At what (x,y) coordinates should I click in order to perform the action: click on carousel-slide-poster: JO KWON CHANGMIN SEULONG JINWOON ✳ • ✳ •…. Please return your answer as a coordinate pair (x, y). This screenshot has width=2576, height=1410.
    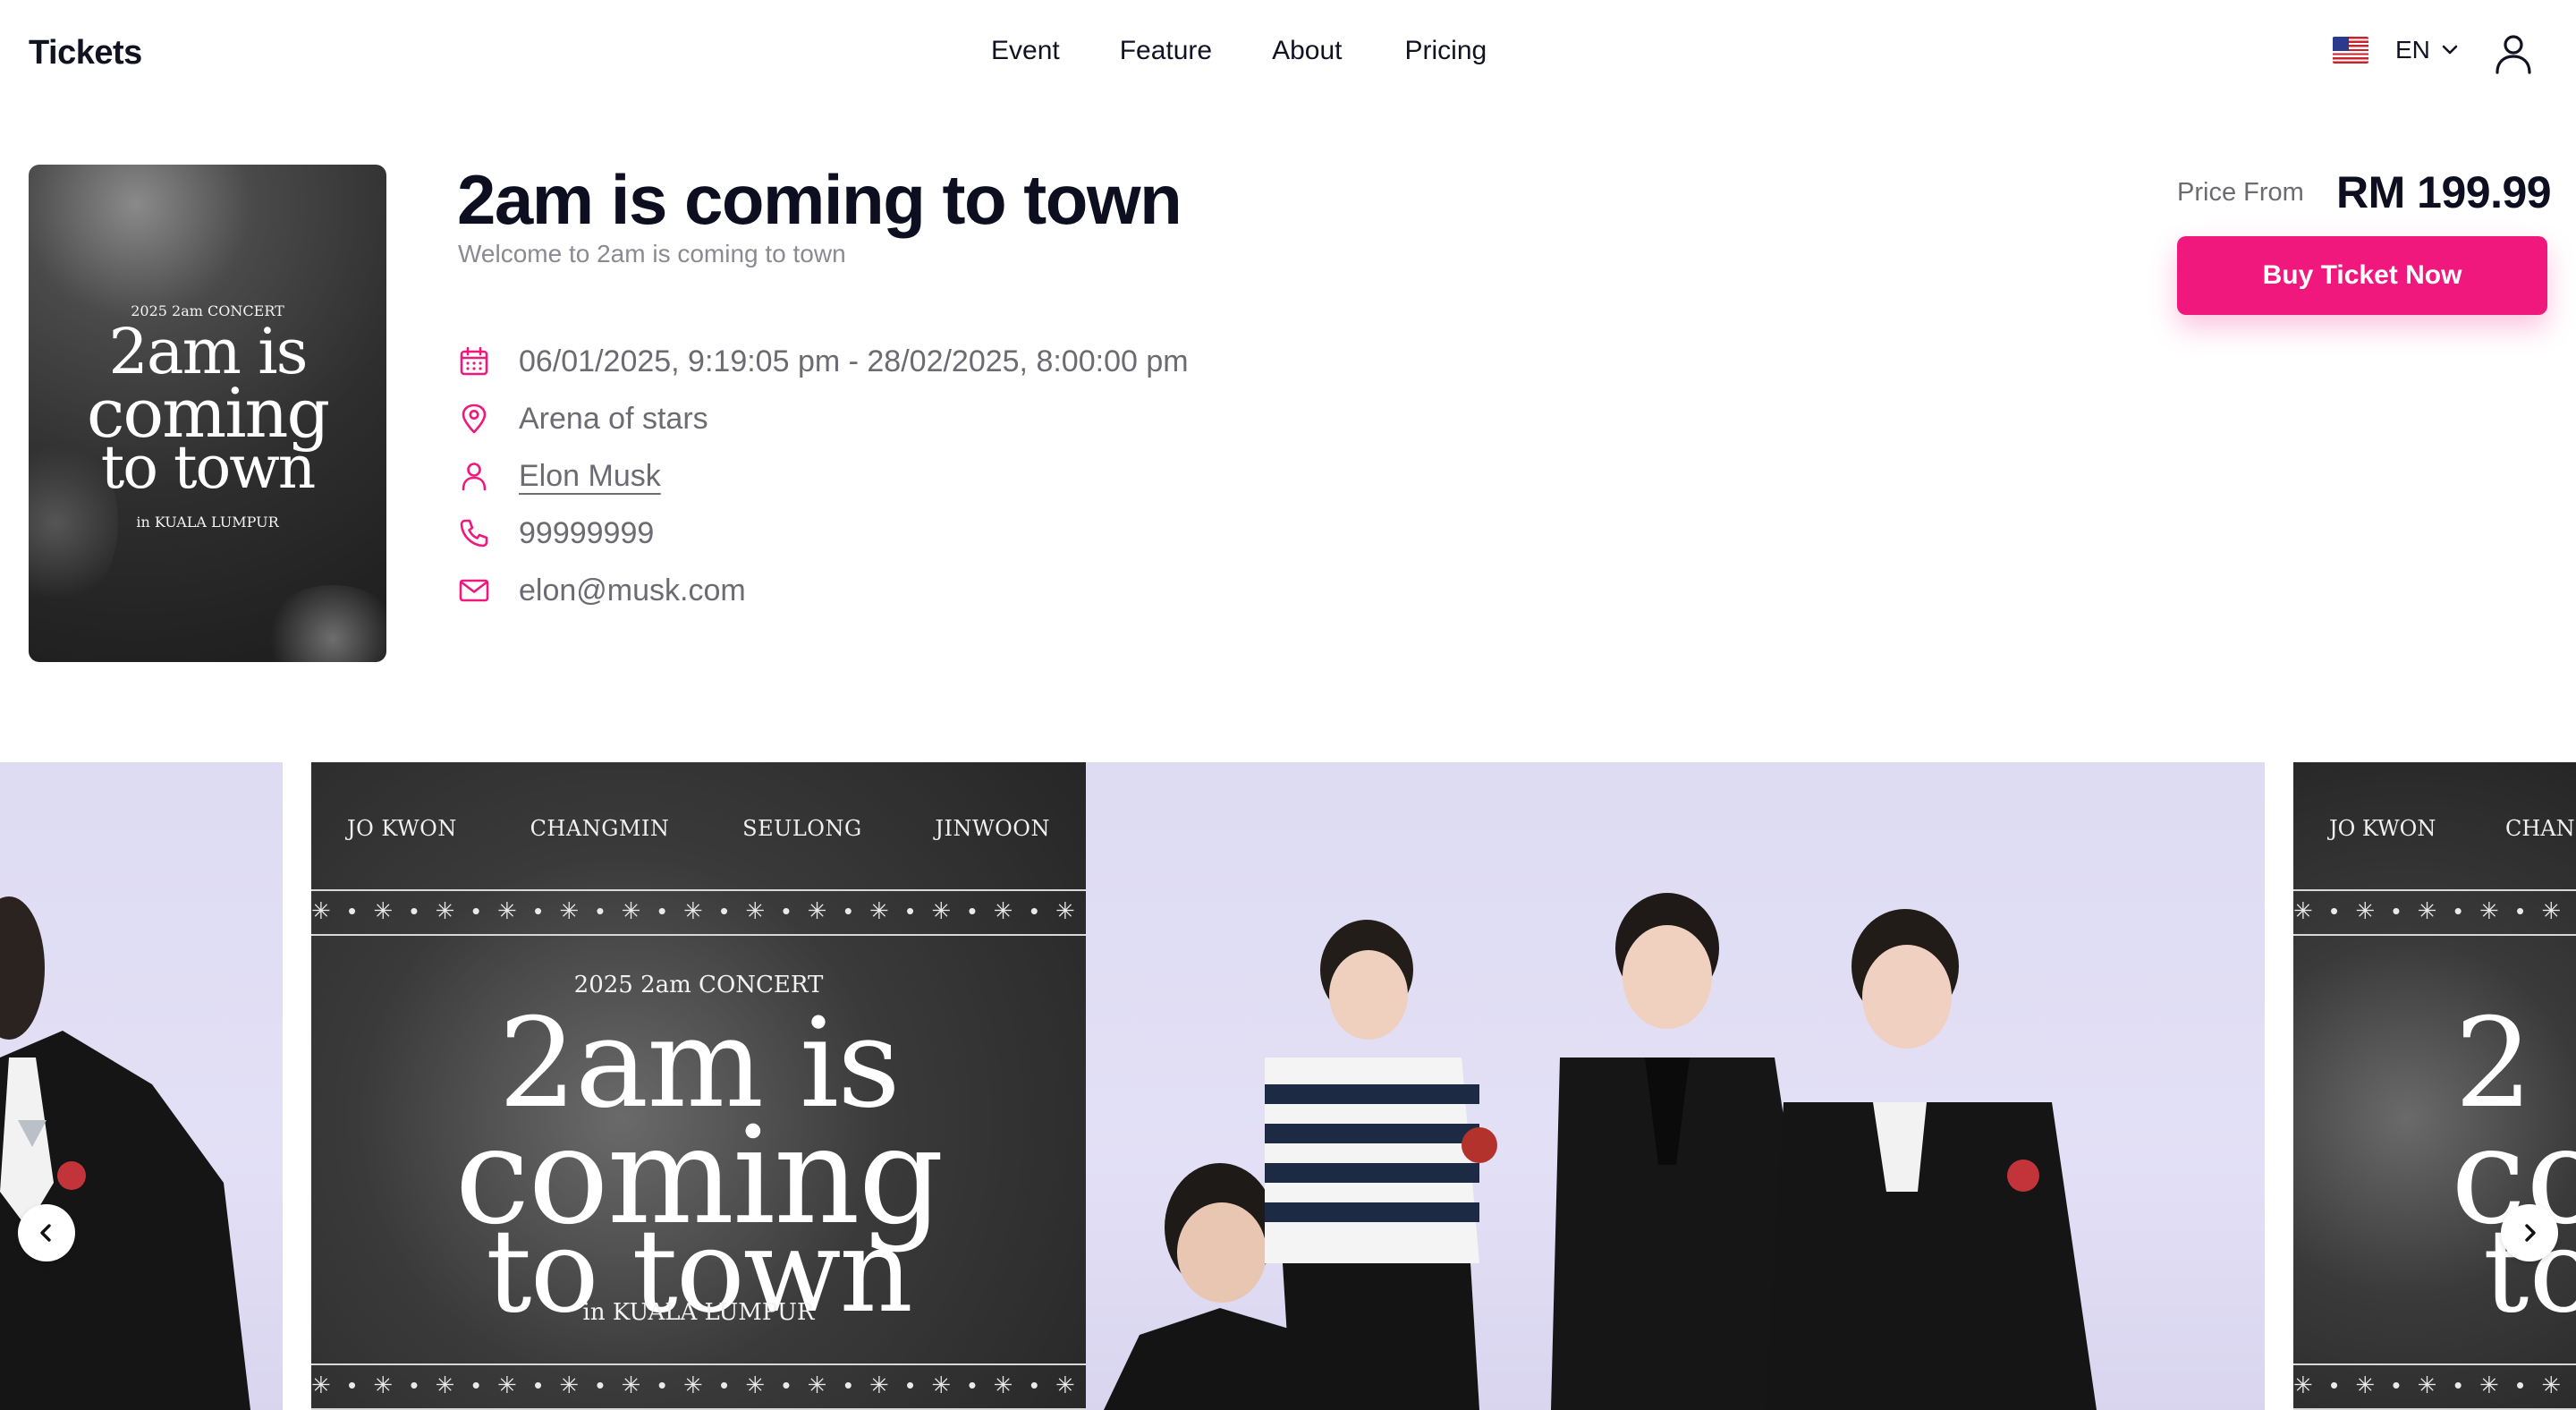
    Looking at the image, I should click on (698, 1086).